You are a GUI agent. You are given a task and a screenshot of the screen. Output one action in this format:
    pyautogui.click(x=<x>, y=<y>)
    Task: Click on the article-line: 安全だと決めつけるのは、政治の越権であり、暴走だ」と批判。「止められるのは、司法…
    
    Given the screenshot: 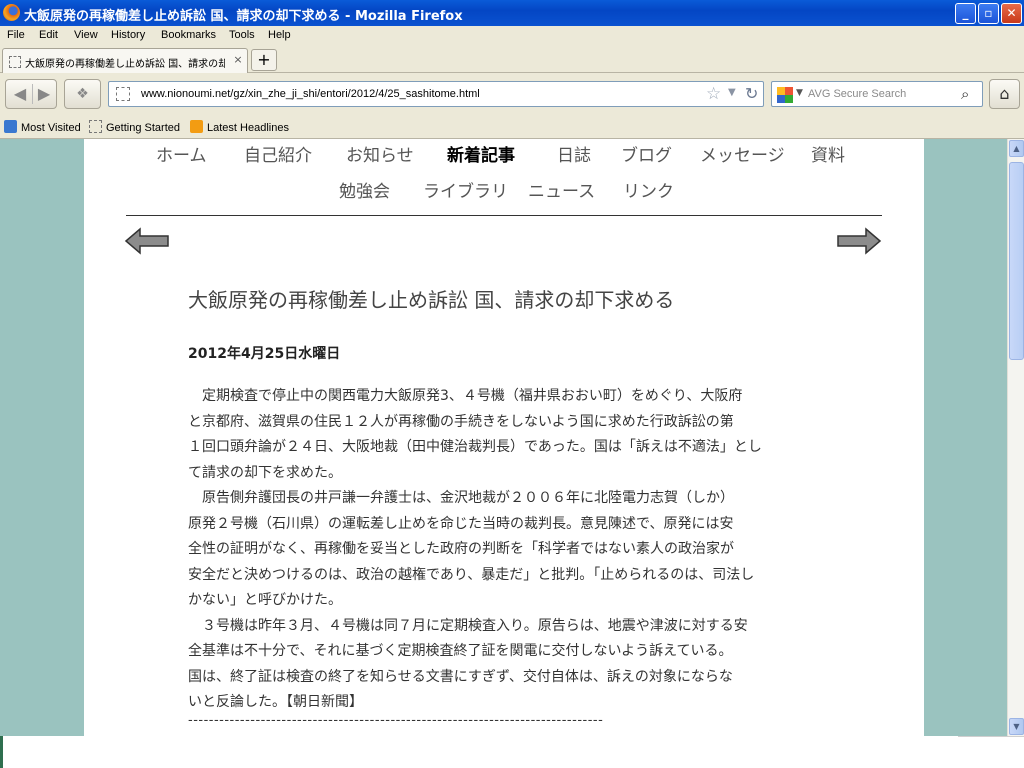 What is the action you would take?
    pyautogui.click(x=471, y=574)
    